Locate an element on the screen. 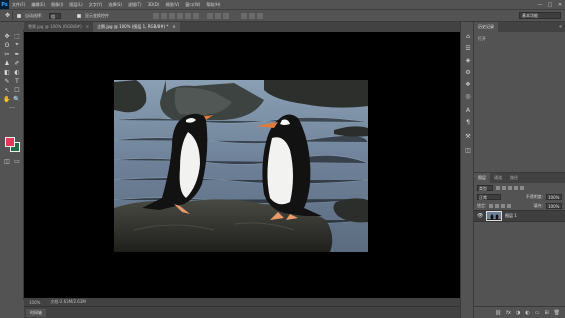 The height and width of the screenshot is (318, 565). move-tool-preset-icon: ✥ is located at coordinates (8, 15).